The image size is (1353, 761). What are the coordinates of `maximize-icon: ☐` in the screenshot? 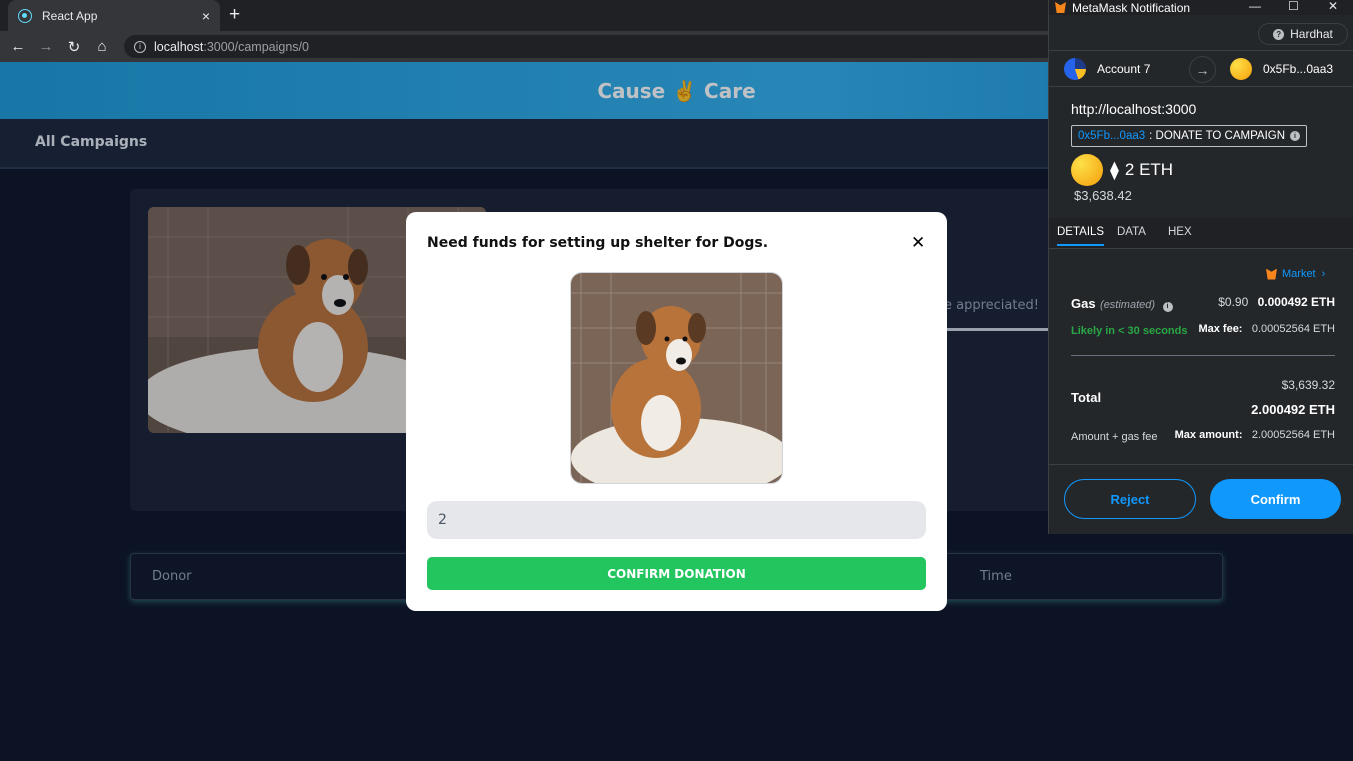 It's located at (1293, 6).